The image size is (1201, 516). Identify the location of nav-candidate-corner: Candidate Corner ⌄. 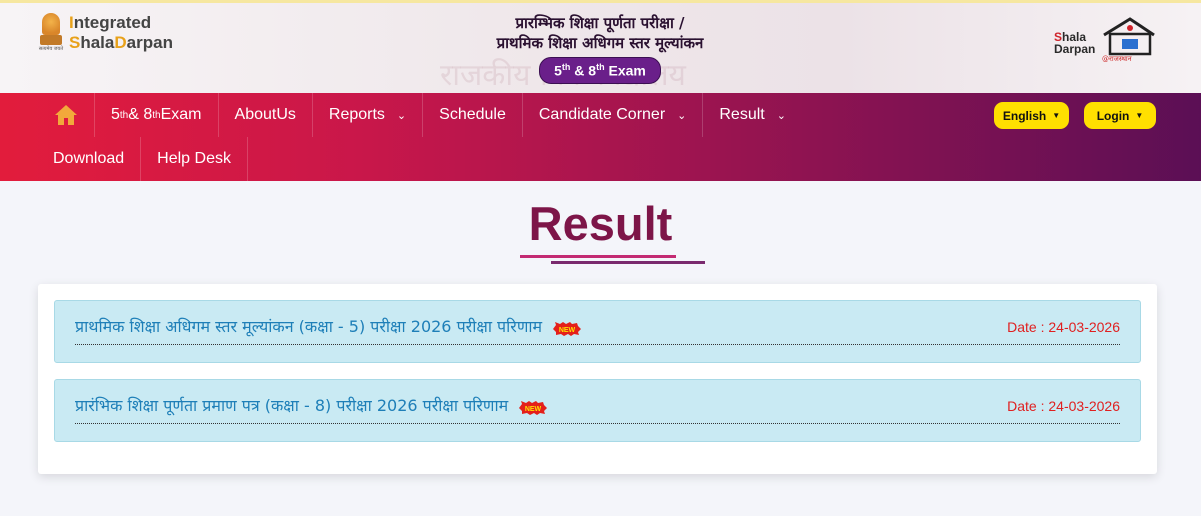
(613, 115).